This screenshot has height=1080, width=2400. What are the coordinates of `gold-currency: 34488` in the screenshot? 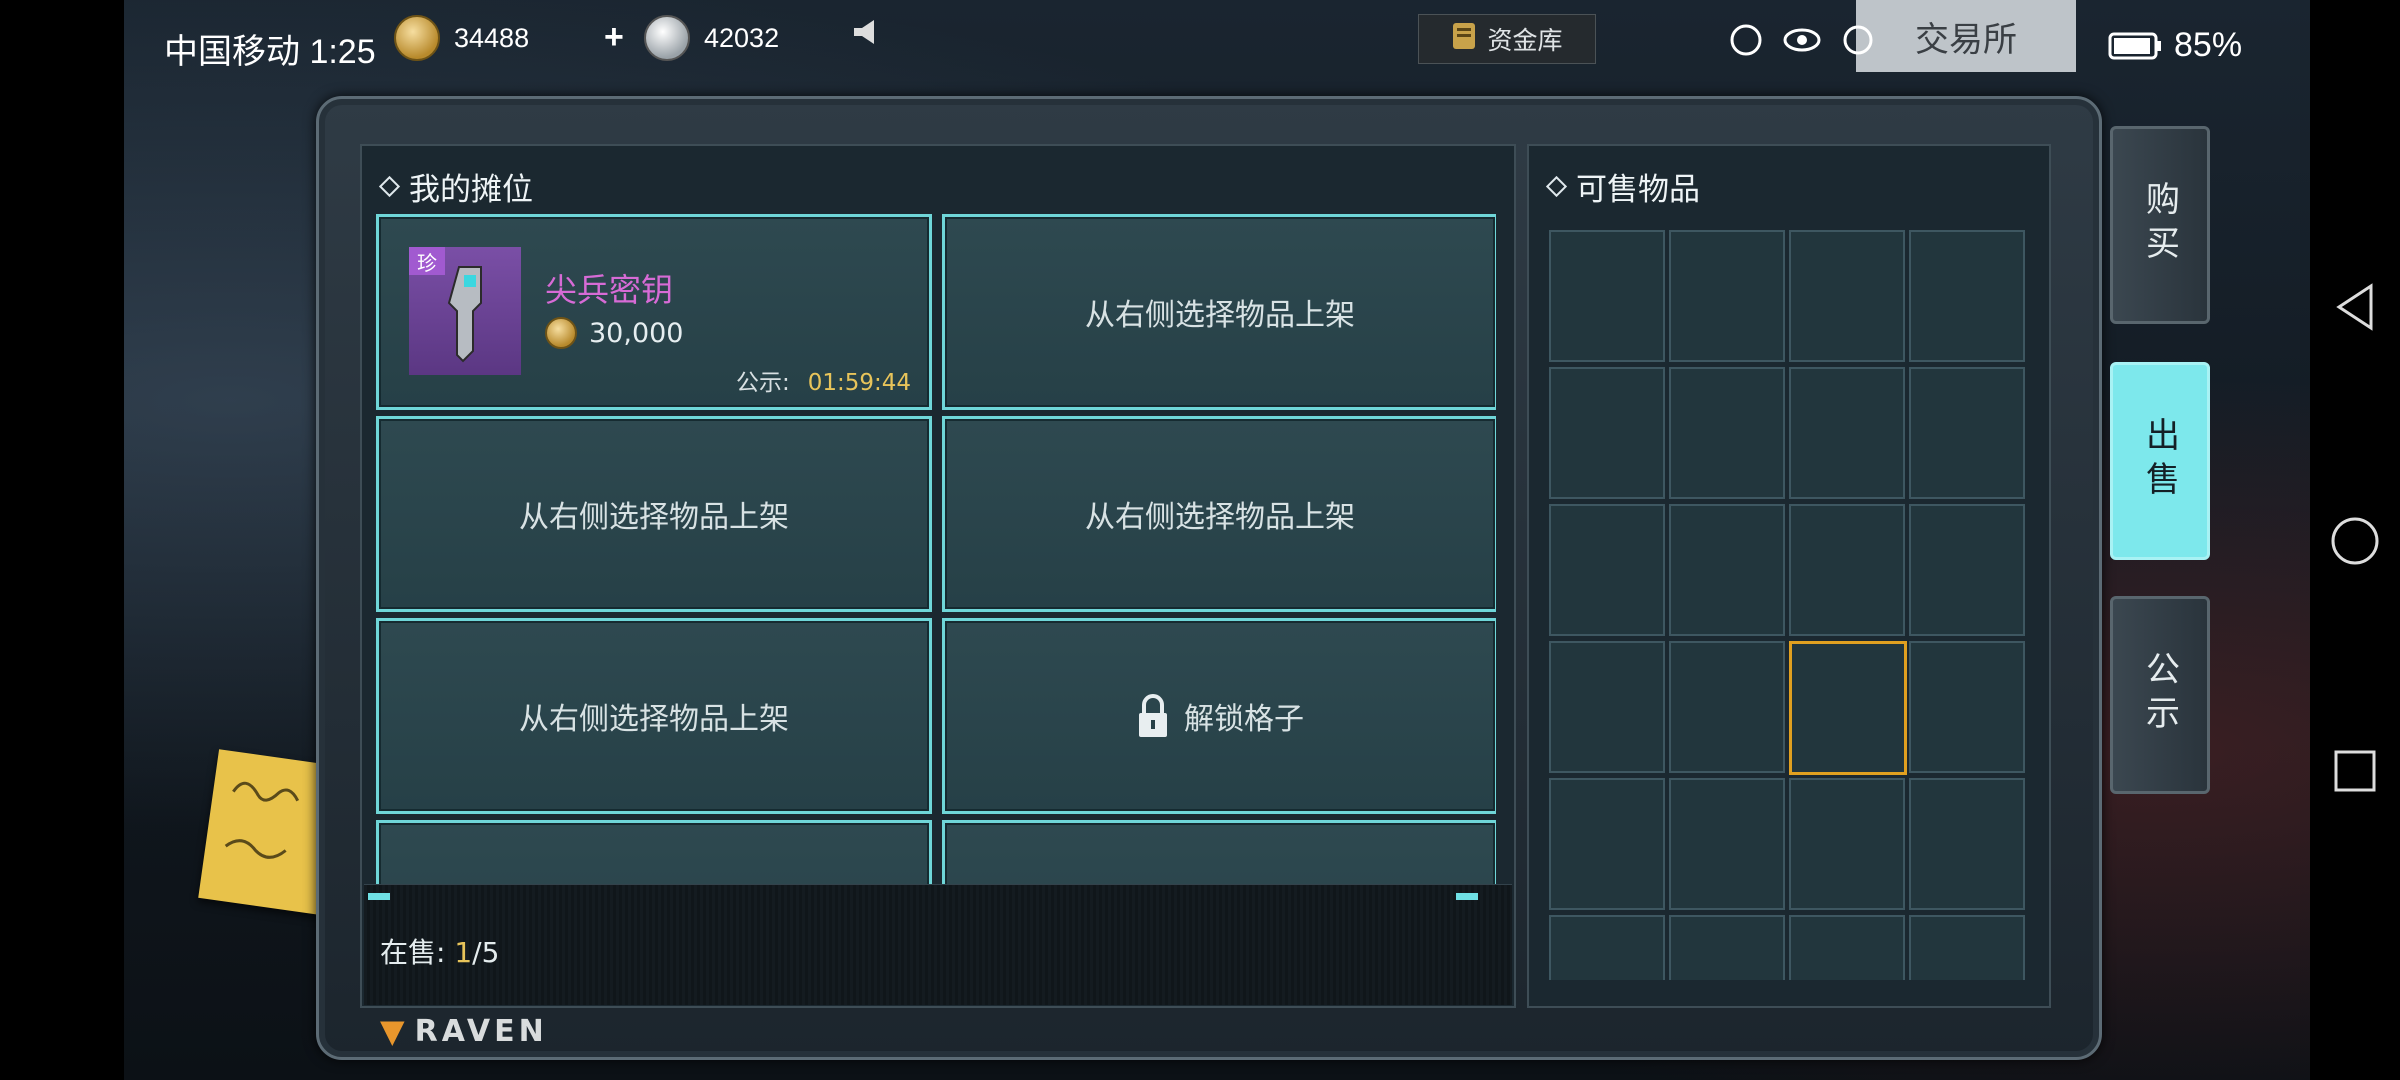 It's located at (461, 38).